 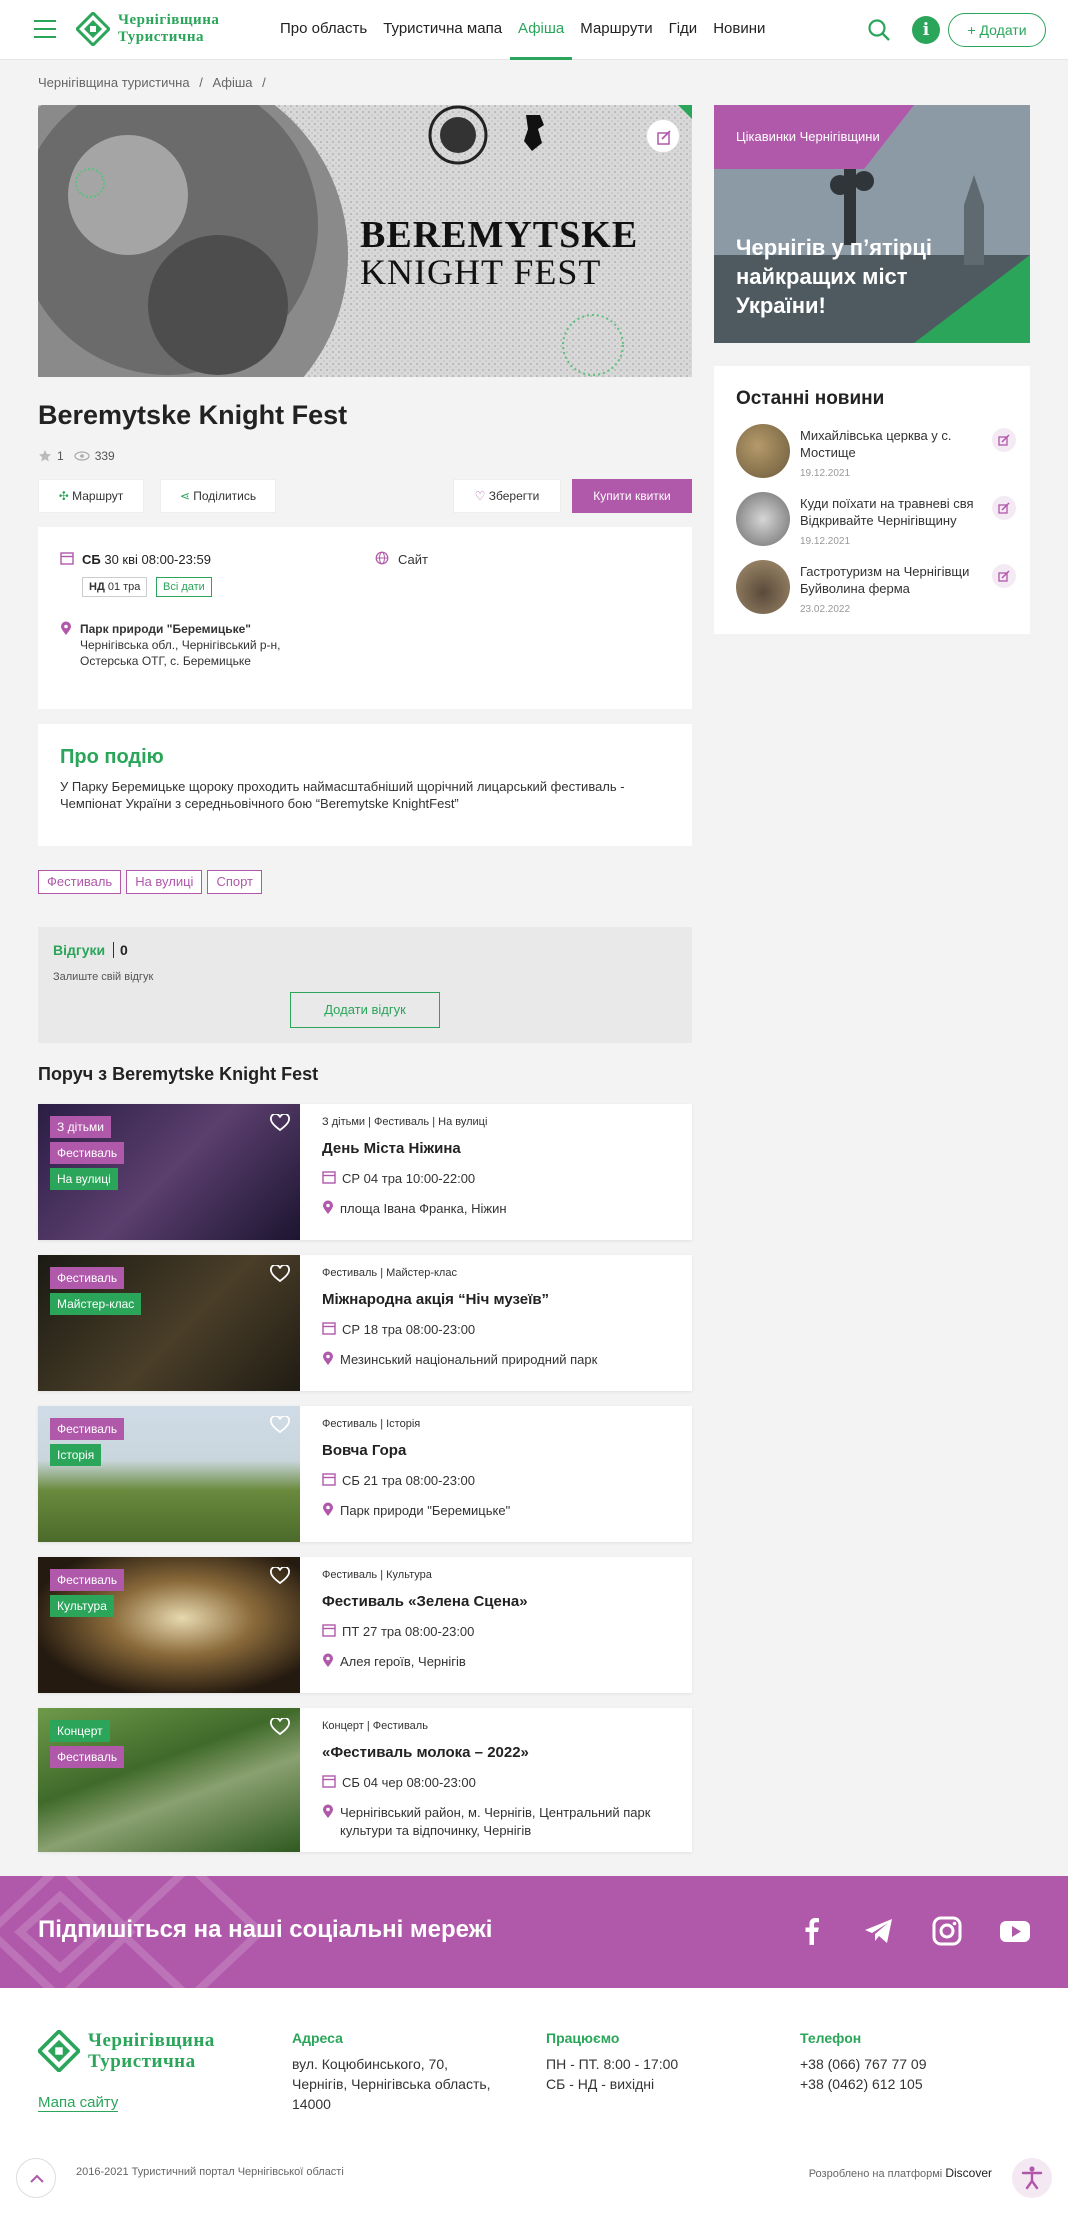 What do you see at coordinates (863, 2064) in the screenshot?
I see `phone-link: +38 (066) 767 77 09` at bounding box center [863, 2064].